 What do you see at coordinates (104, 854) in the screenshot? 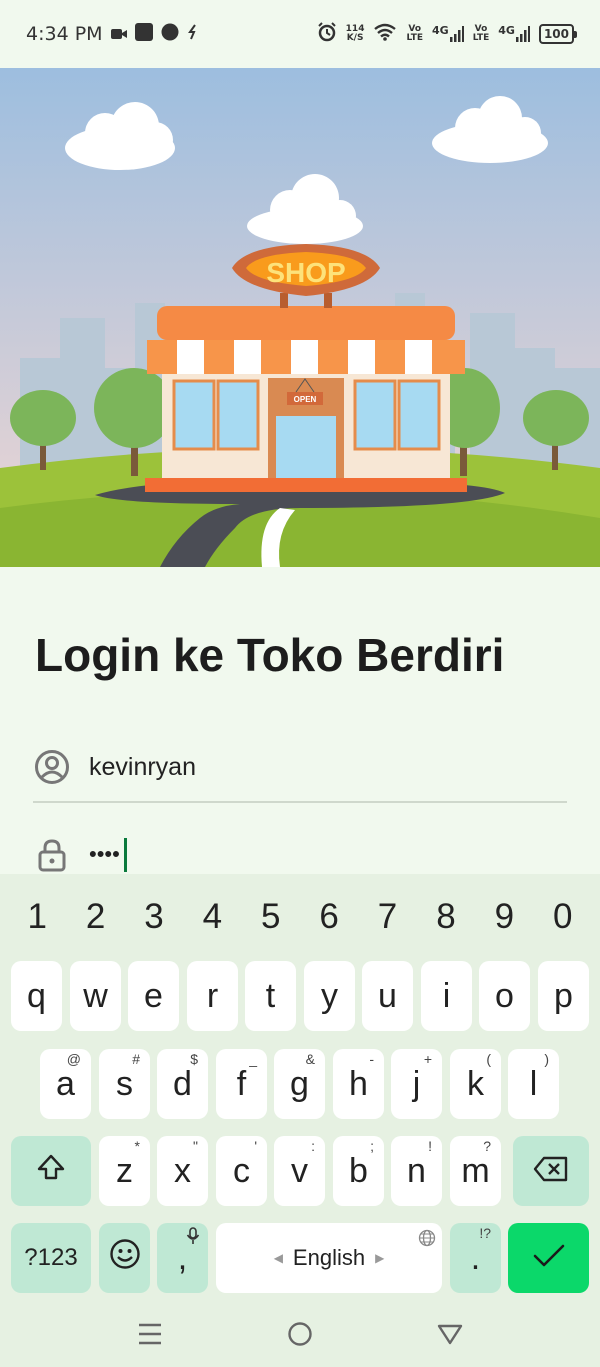
I see `password-dots: ••••` at bounding box center [104, 854].